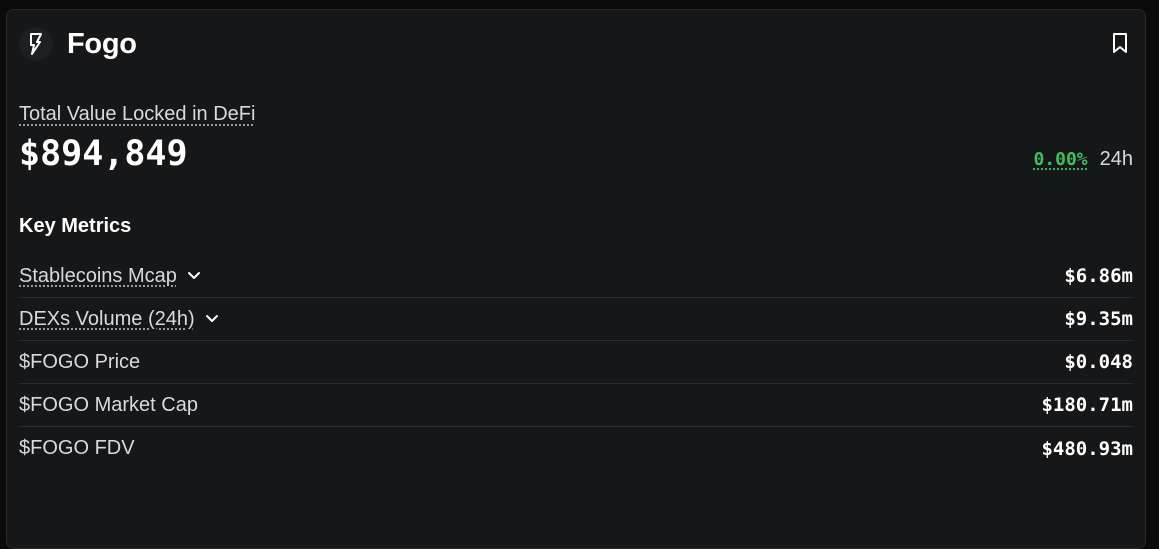  Describe the element at coordinates (1087, 405) in the screenshot. I see `metric-value: $180.71m` at that location.